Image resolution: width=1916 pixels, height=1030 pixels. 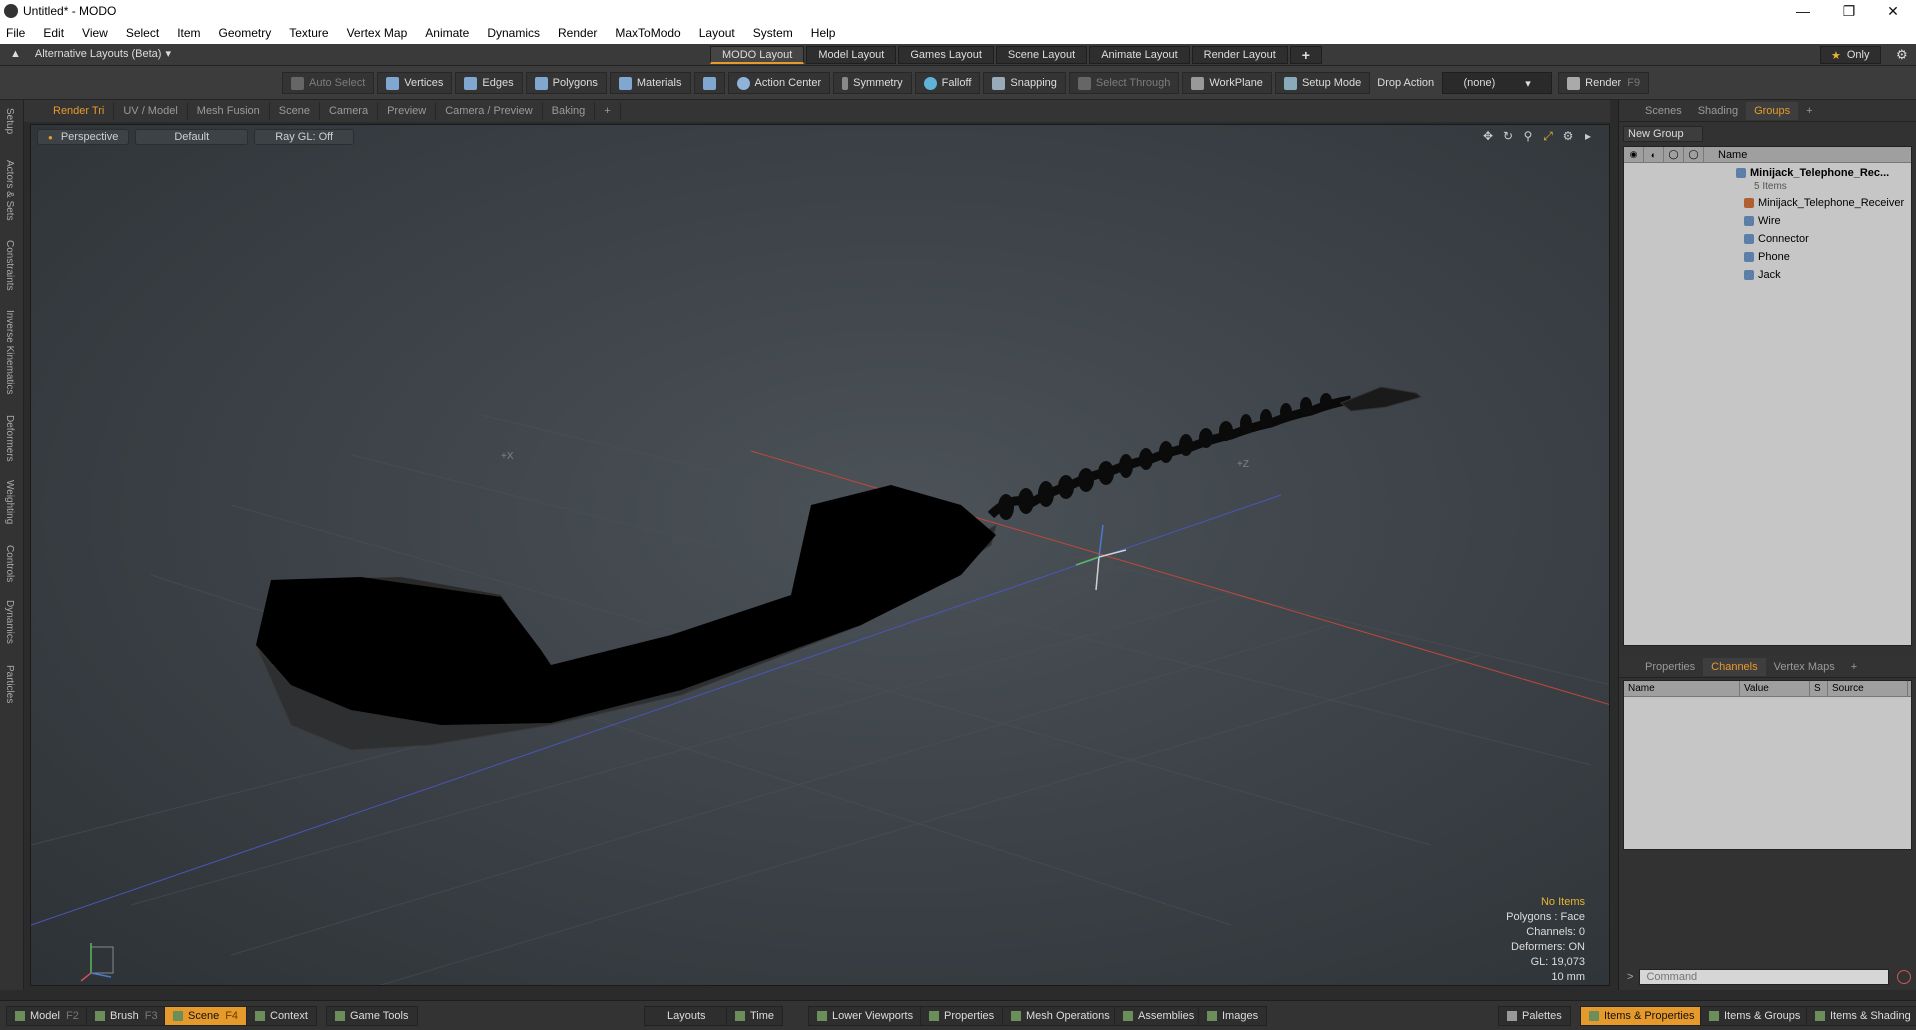 What do you see at coordinates (566, 83) in the screenshot?
I see `polygons-button: Polygons` at bounding box center [566, 83].